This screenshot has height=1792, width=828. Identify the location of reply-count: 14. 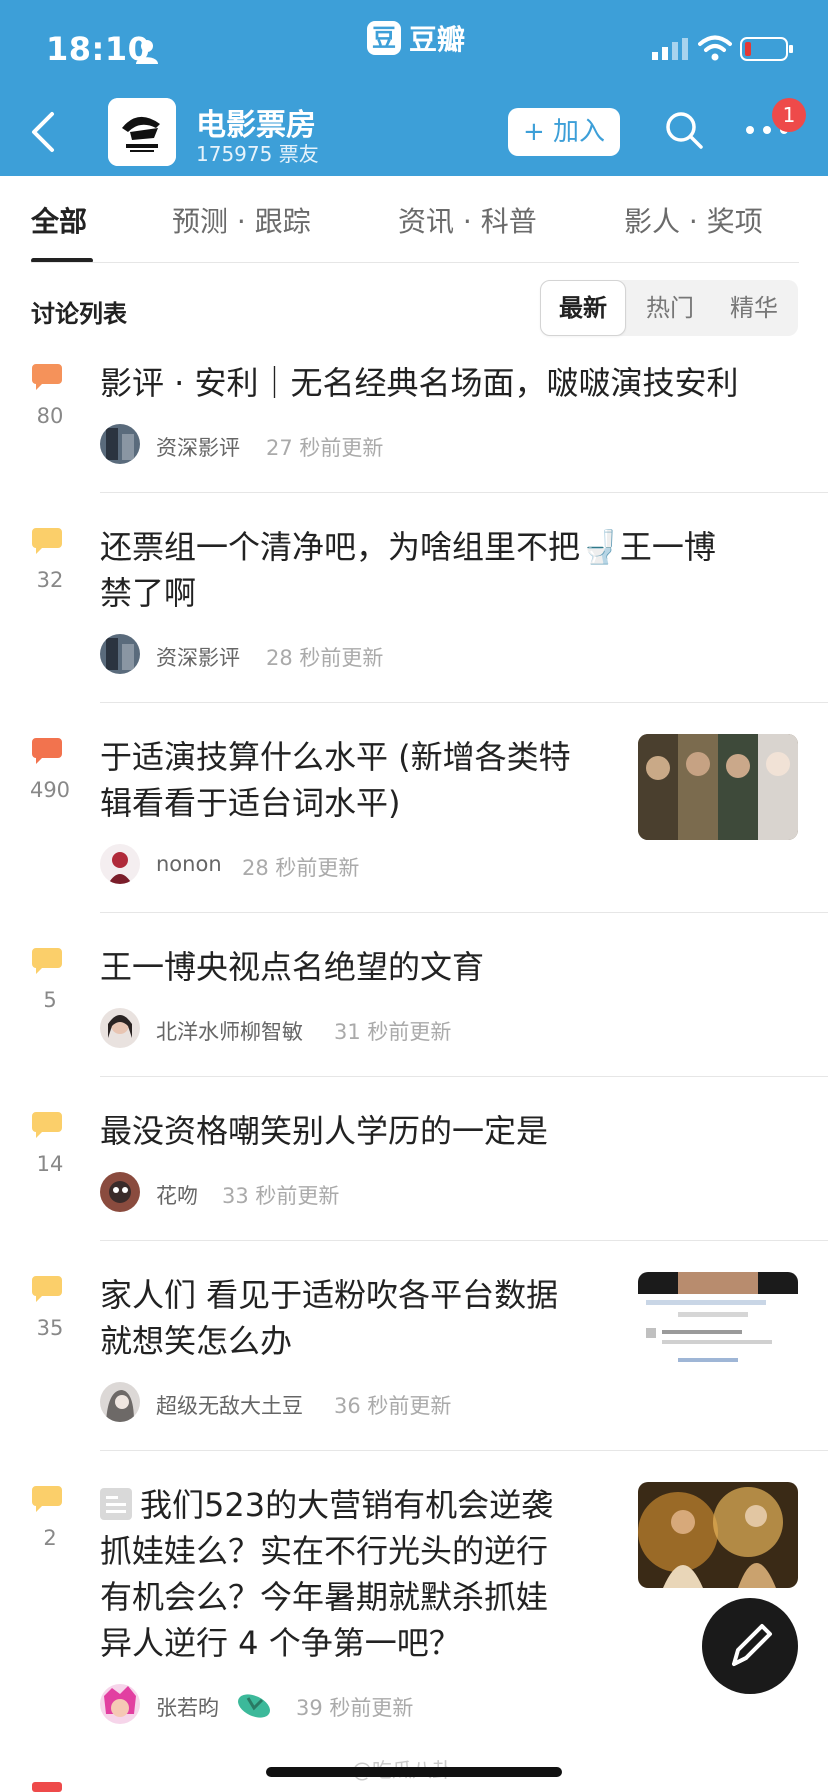
(50, 1164).